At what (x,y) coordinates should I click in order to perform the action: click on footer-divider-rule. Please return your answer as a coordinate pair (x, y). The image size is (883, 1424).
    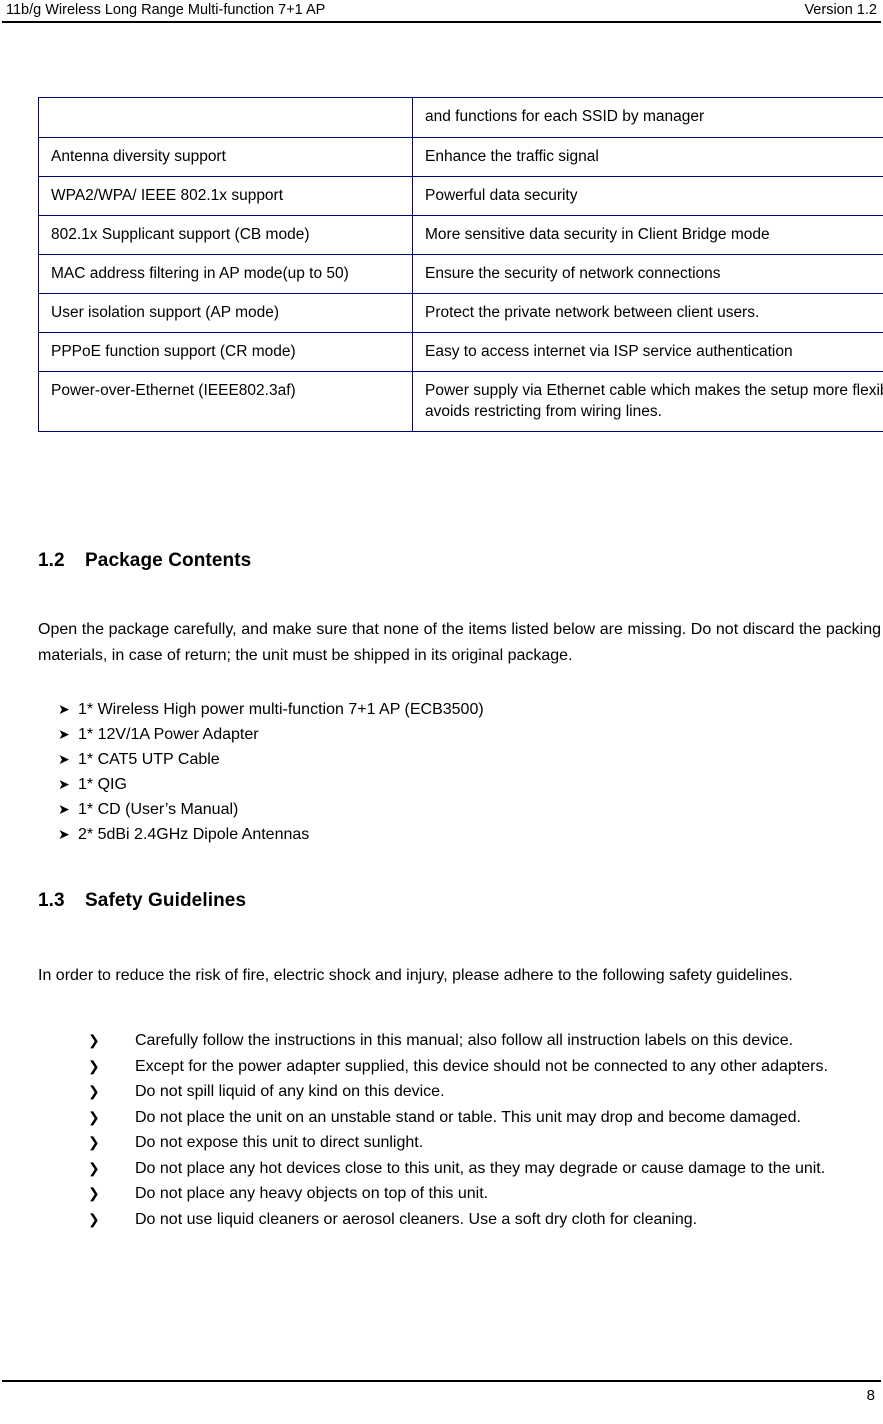
    Looking at the image, I should click on (441, 1381).